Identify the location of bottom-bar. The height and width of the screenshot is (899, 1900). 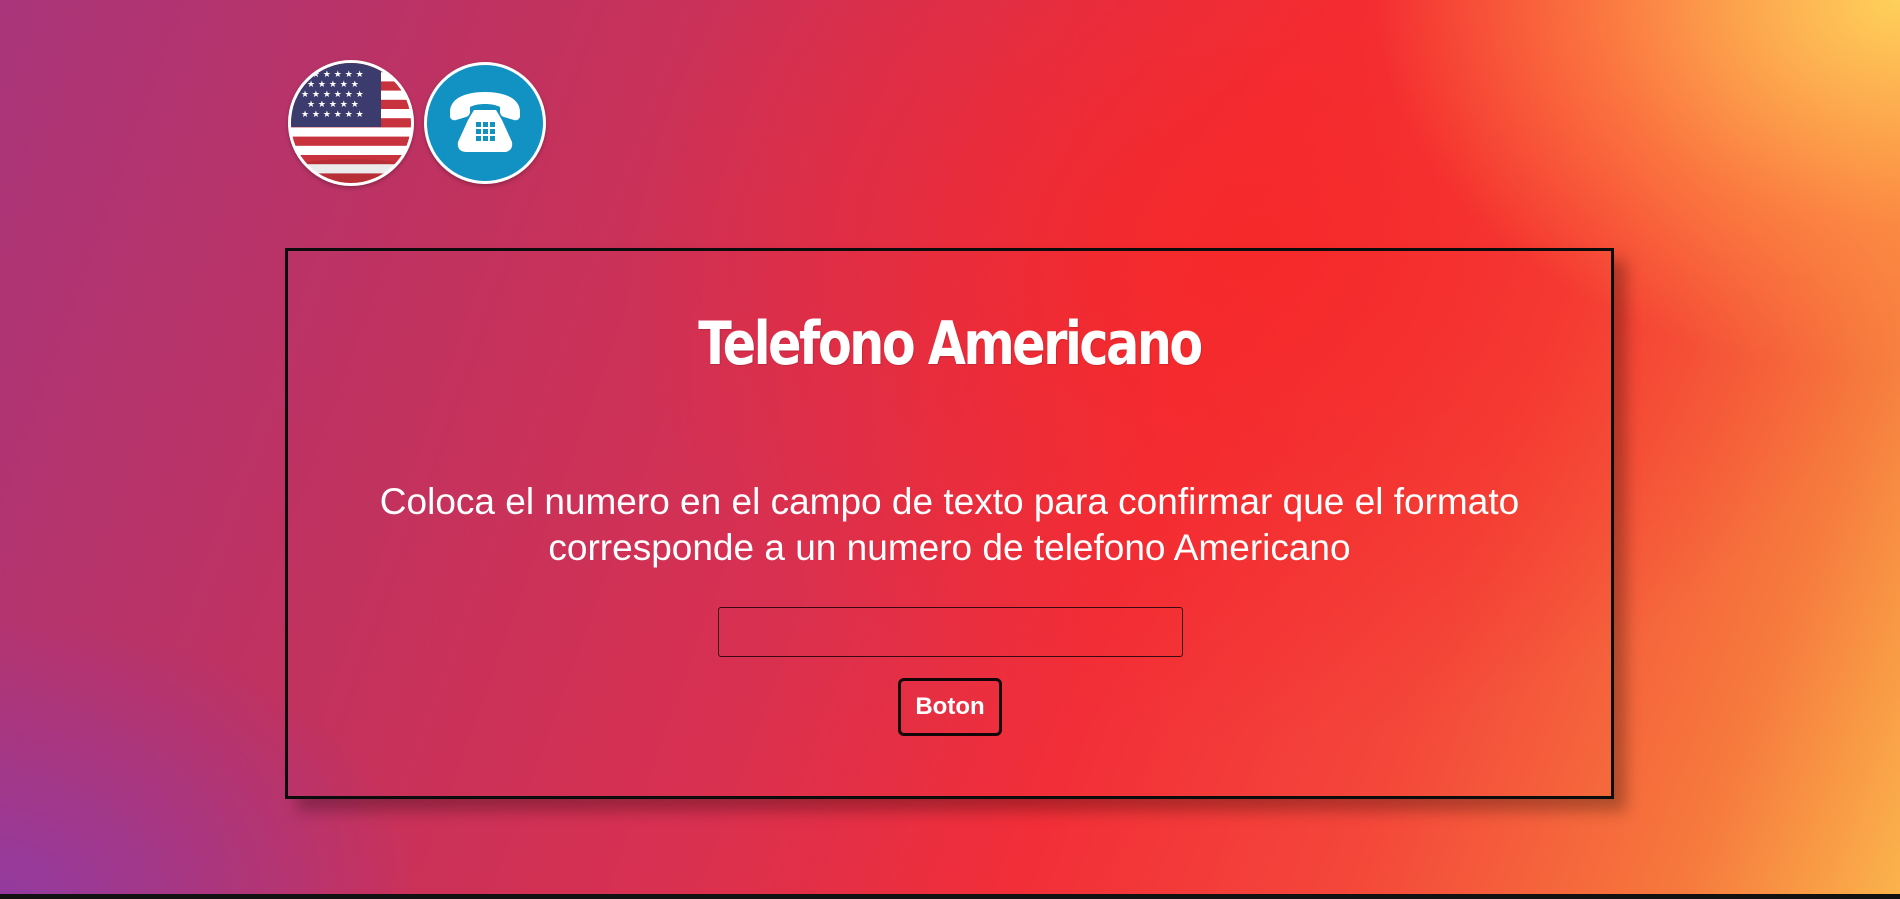
(950, 896).